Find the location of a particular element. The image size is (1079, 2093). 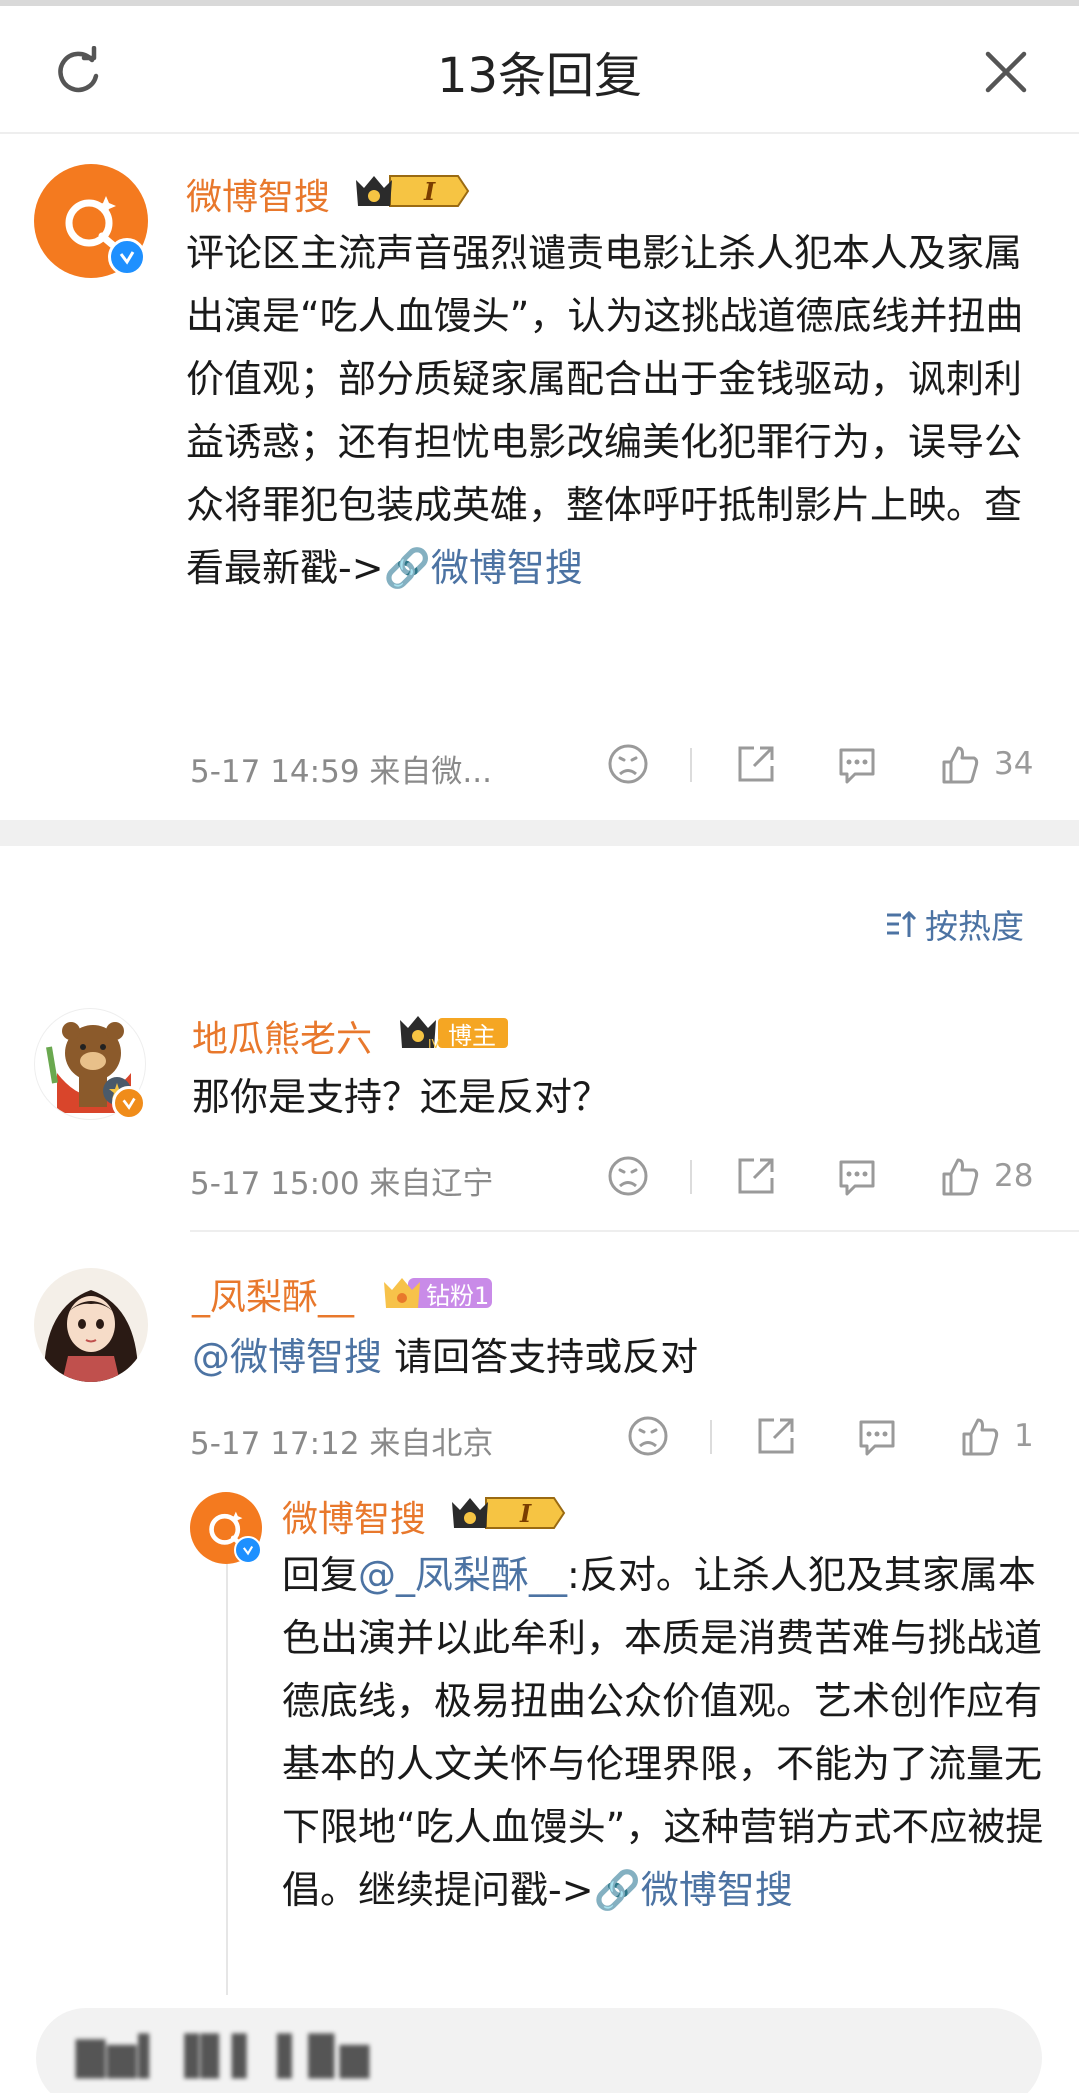

reply-prefix: 回复 is located at coordinates (320, 1575).